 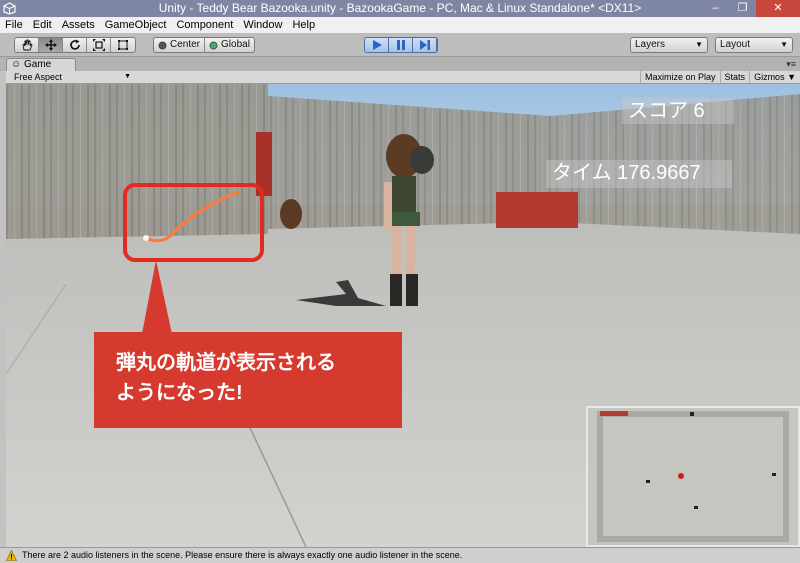 I want to click on unity-logo-icon, so click(x=9, y=8).